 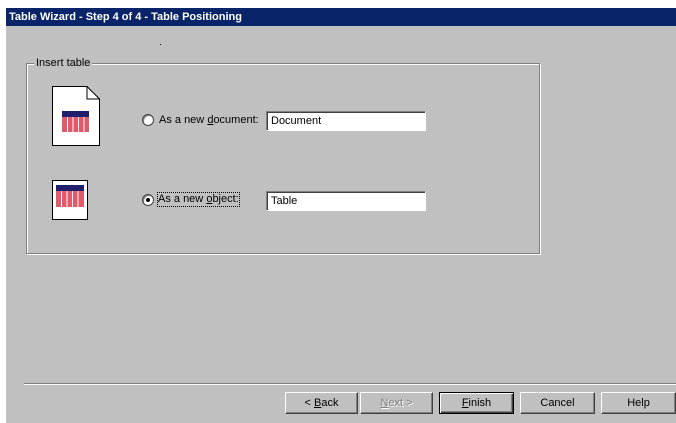 I want to click on radio-selected-dot, so click(x=148, y=200).